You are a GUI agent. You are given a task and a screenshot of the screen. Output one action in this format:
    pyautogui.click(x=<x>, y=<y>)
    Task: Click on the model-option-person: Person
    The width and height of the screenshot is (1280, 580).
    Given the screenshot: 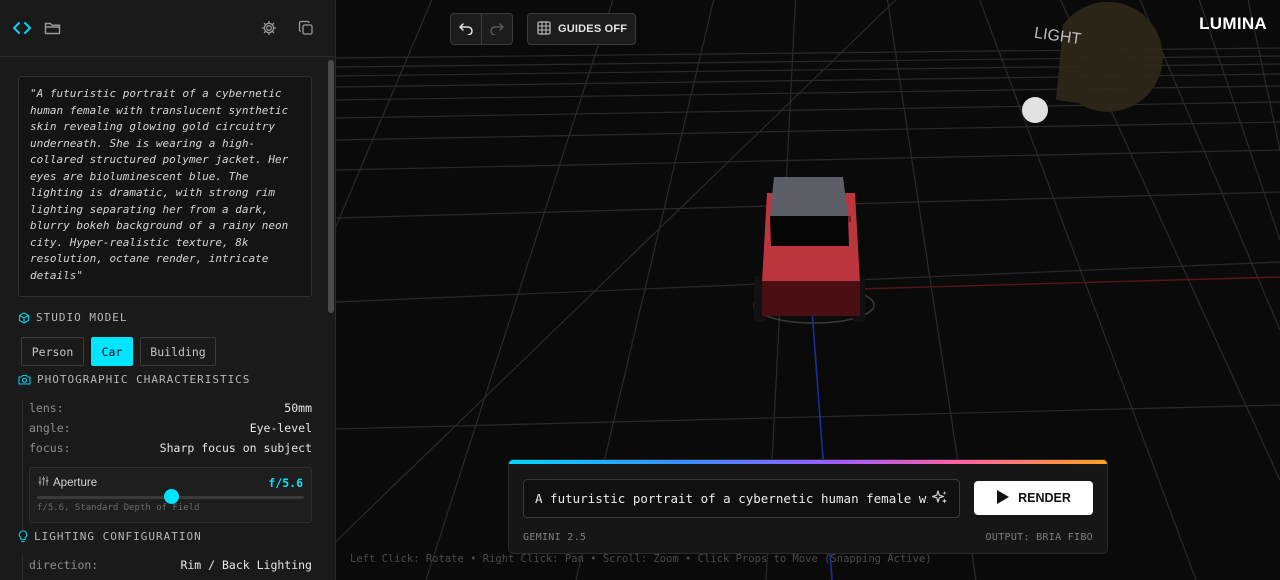 What is the action you would take?
    pyautogui.click(x=52, y=351)
    